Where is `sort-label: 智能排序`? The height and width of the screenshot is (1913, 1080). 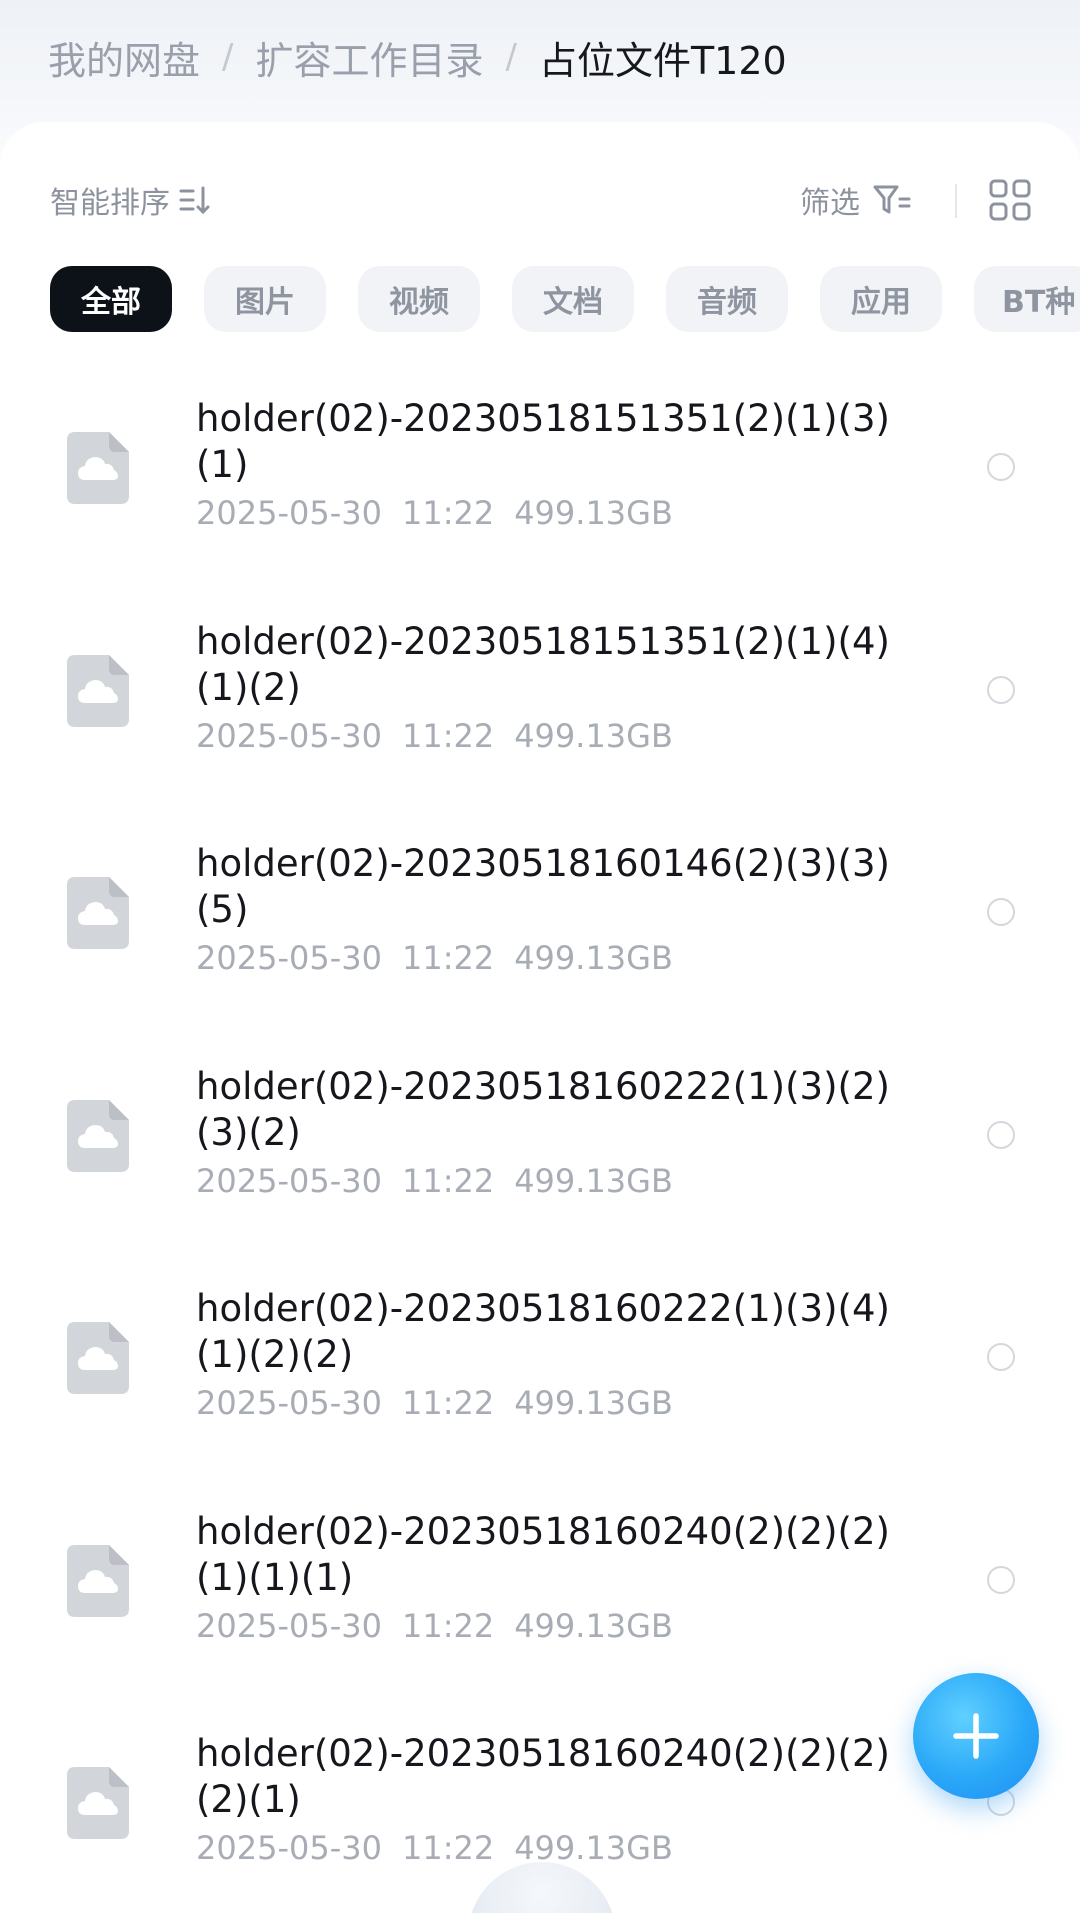 sort-label: 智能排序 is located at coordinates (110, 203).